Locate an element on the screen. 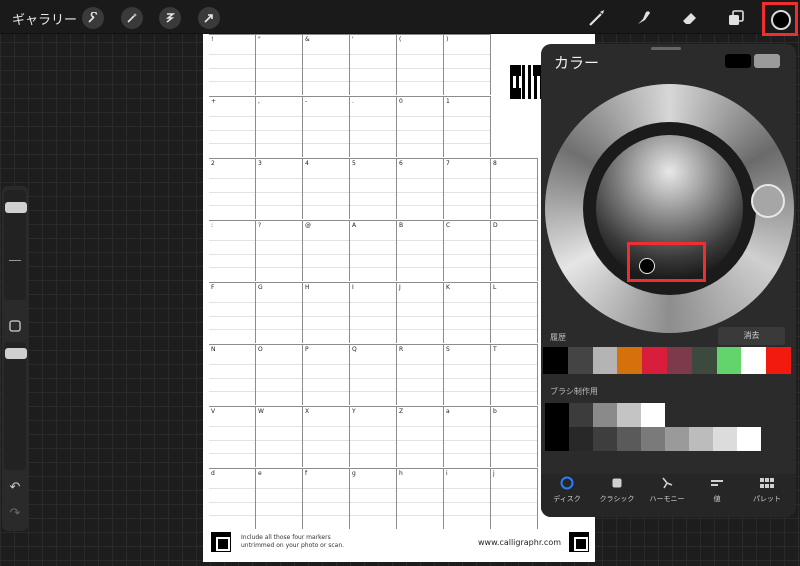 This screenshot has width=800, height=566. cell-label: I is located at coordinates (353, 287).